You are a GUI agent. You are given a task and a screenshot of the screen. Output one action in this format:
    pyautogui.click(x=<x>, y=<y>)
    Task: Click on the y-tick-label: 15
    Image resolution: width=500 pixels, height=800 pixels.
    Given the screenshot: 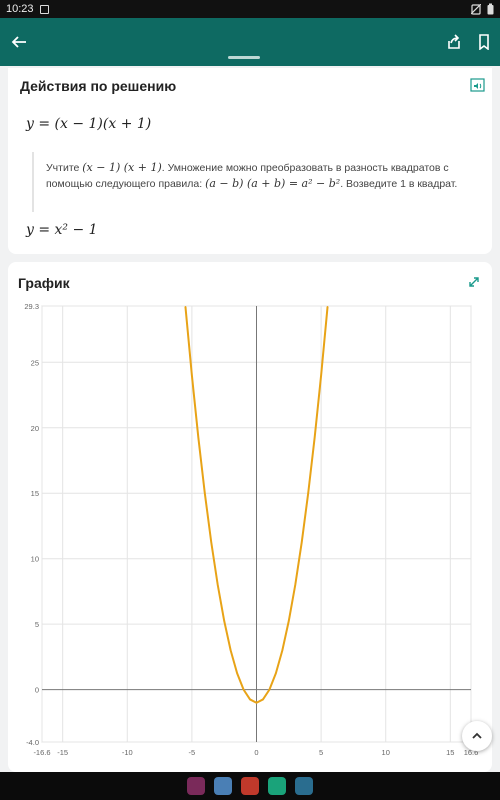 What is the action you would take?
    pyautogui.click(x=35, y=493)
    